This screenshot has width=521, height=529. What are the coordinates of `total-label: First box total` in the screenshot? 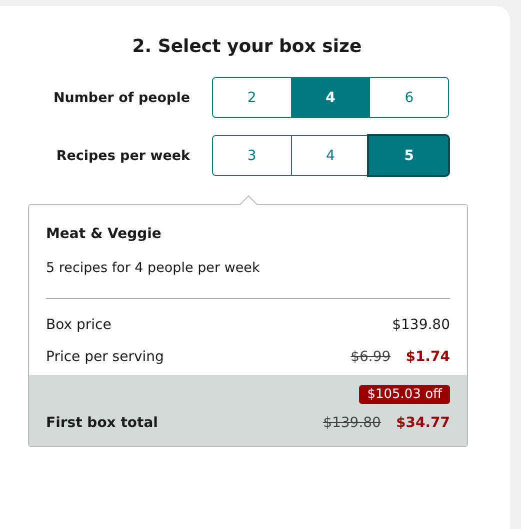 It's located at (102, 423).